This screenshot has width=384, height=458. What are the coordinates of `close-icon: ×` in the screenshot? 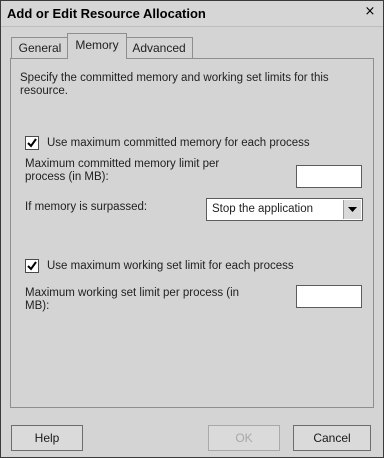 It's located at (370, 12).